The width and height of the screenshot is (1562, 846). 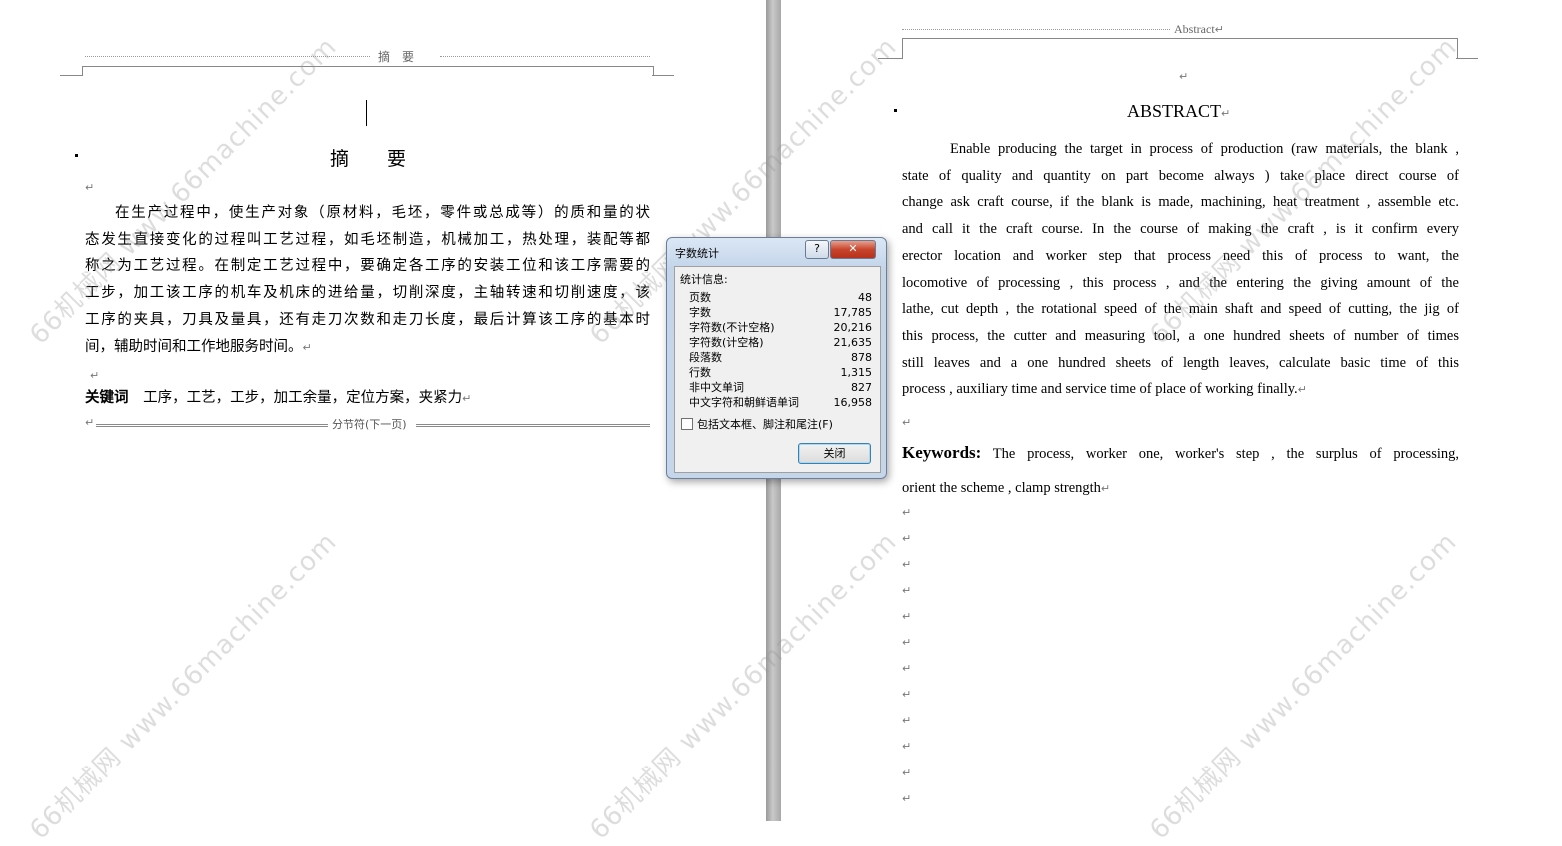 I want to click on keywords-label: 关键词, so click(x=107, y=398).